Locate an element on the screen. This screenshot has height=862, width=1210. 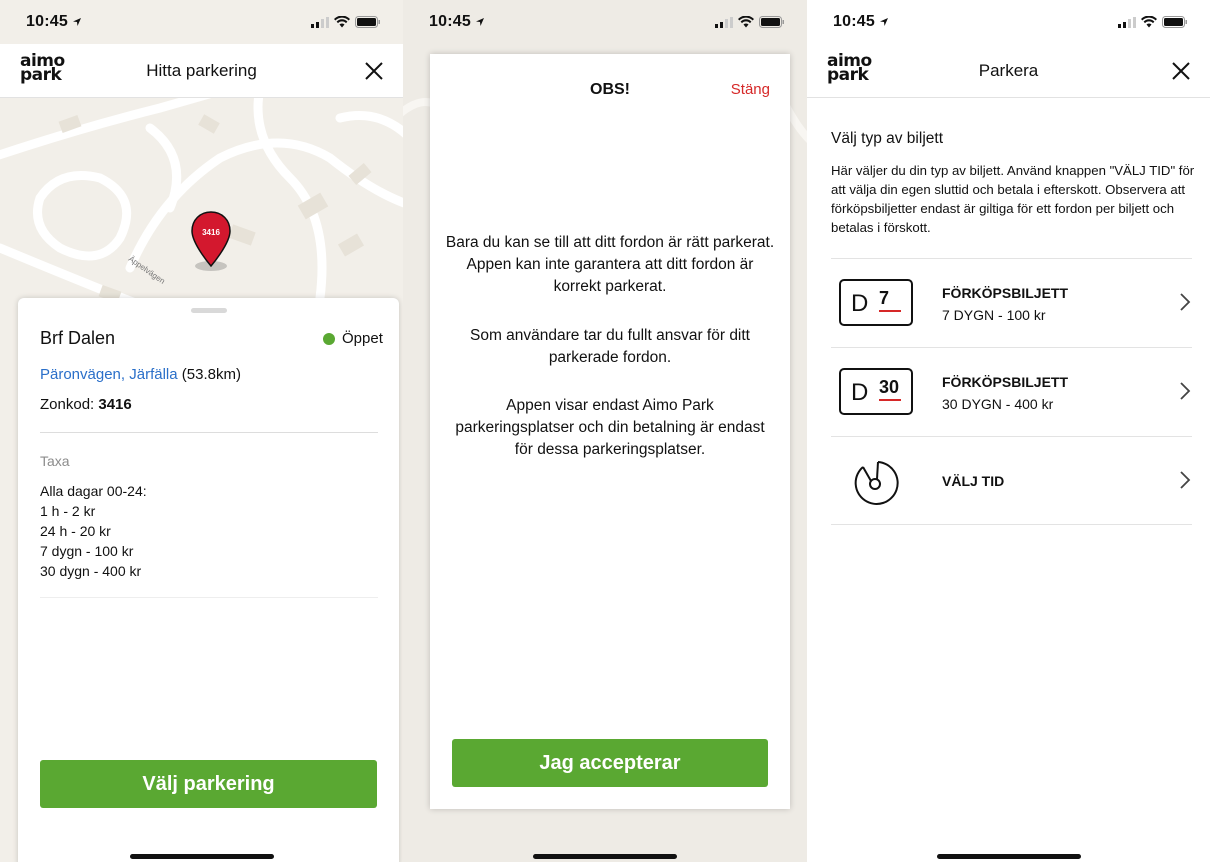
timer-icon is located at coordinates (876, 483).